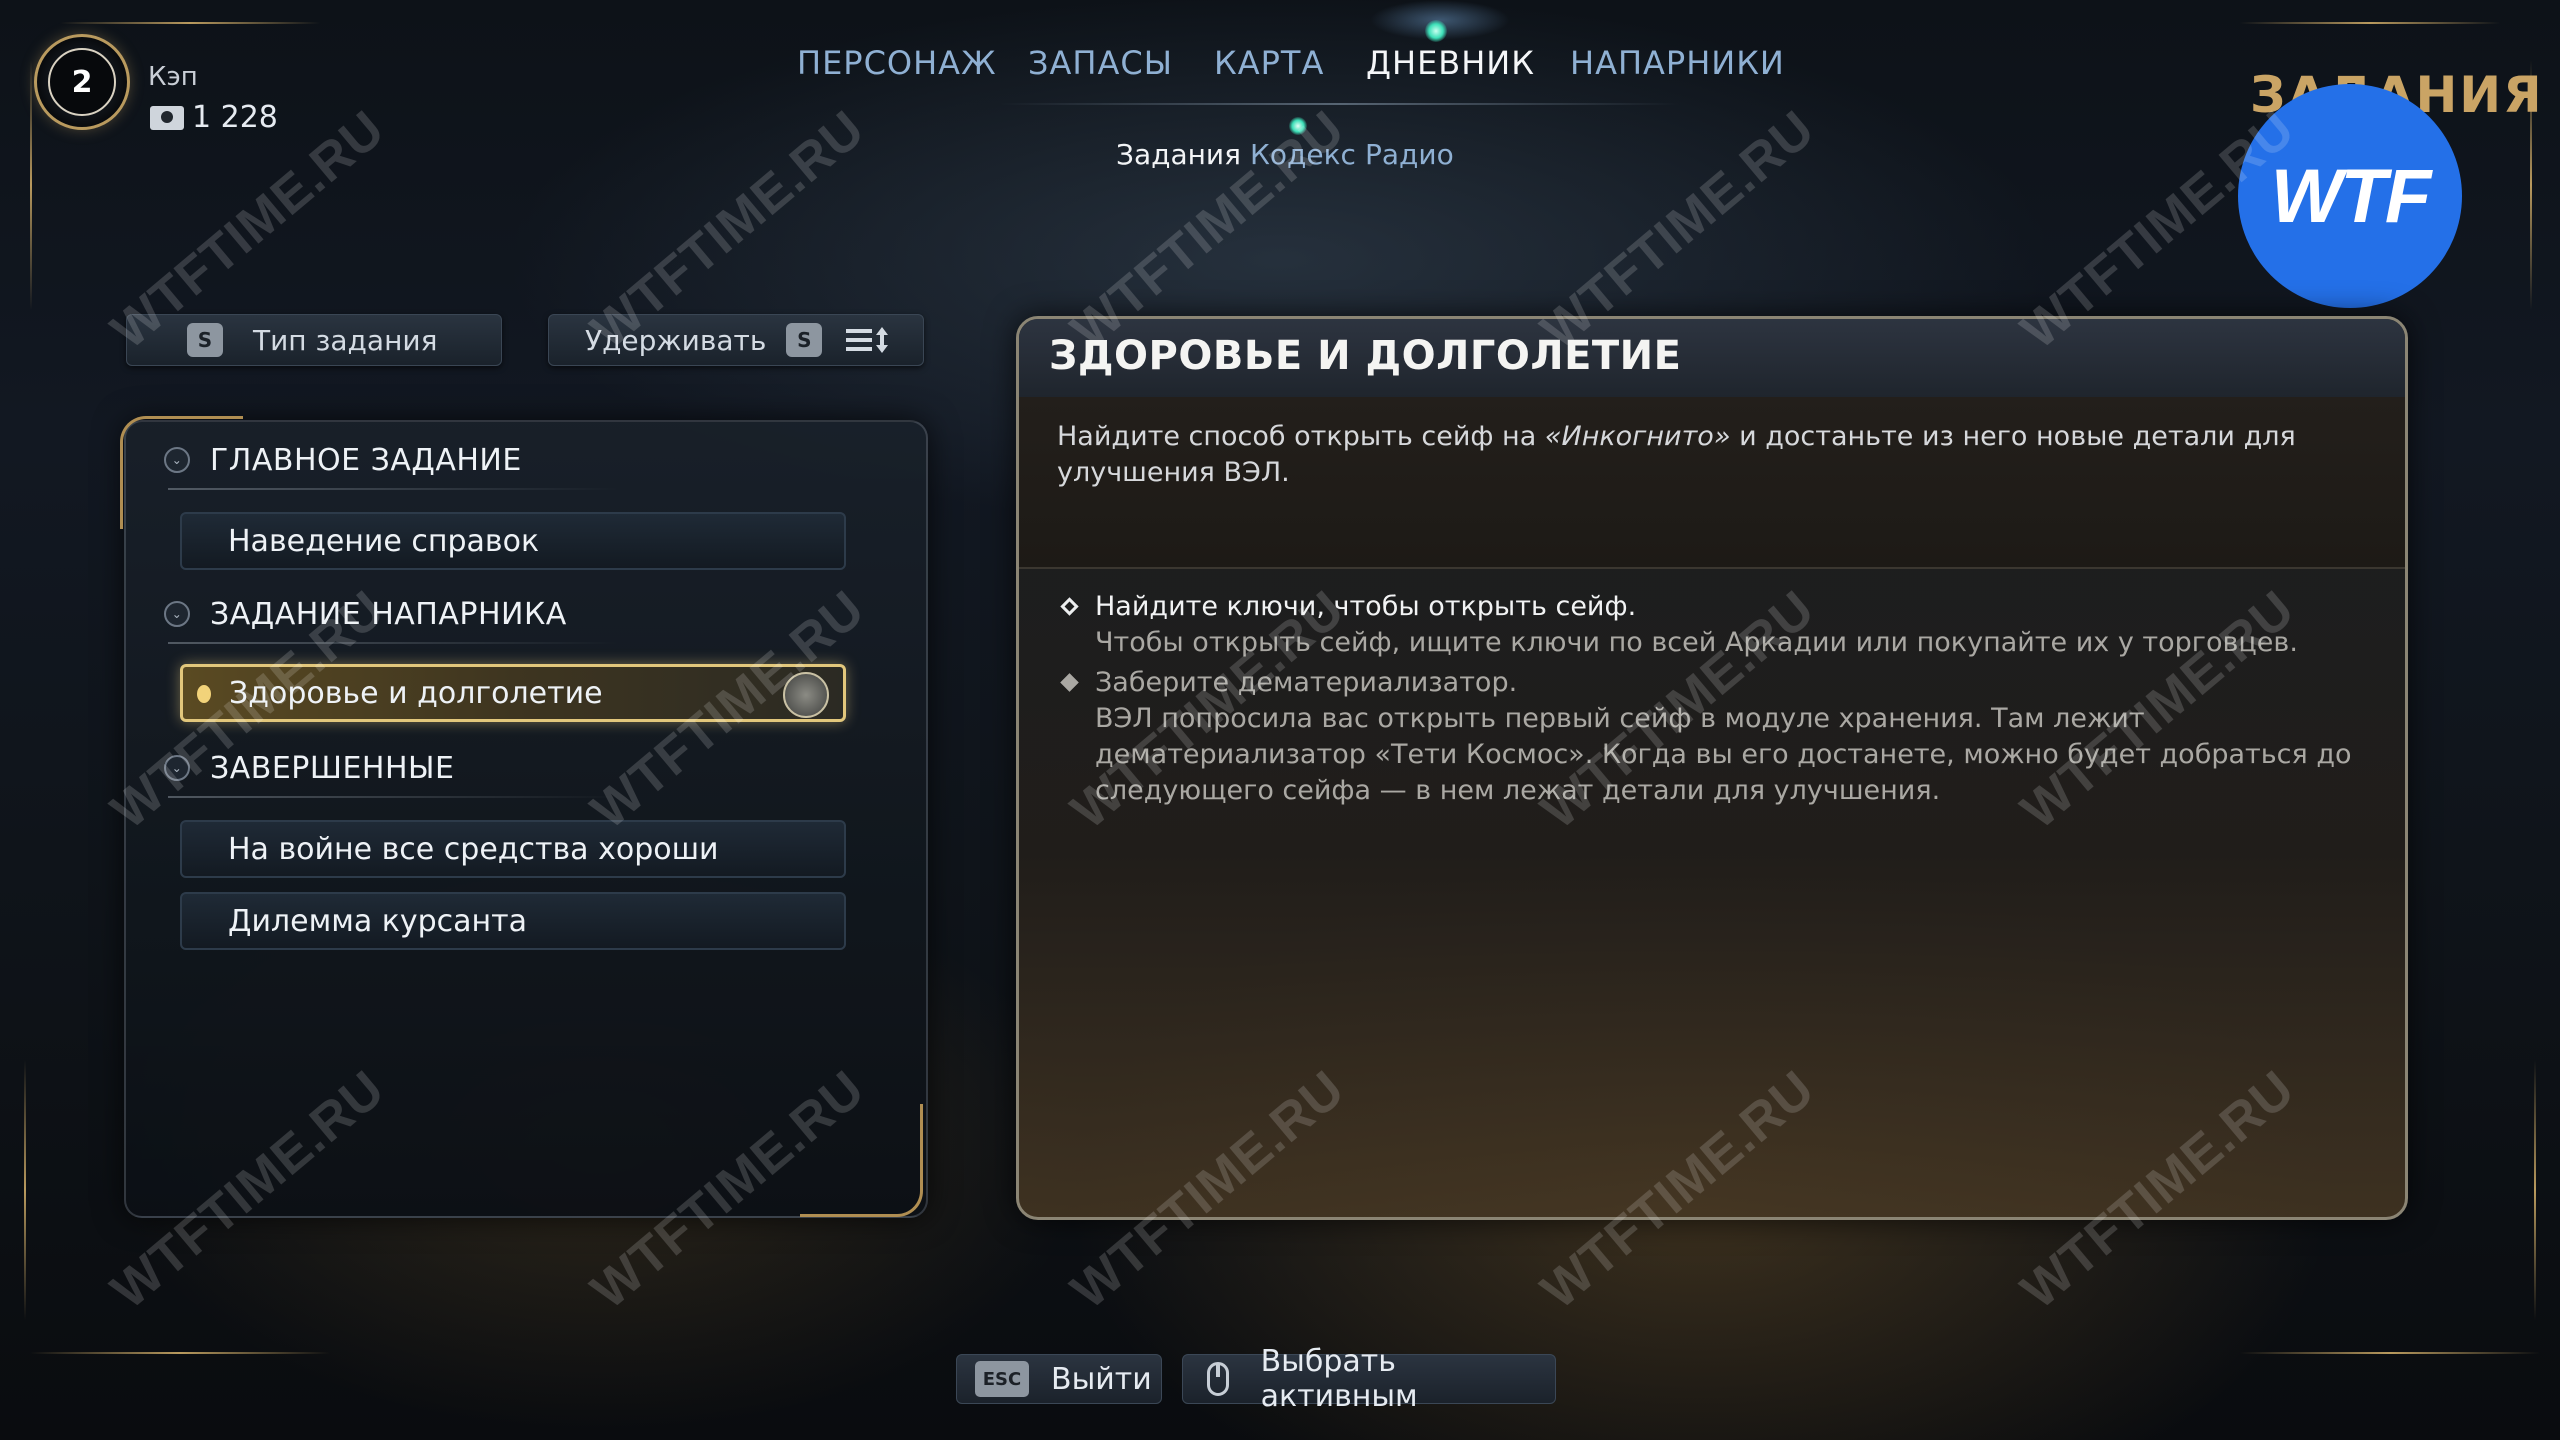  Describe the element at coordinates (1409, 154) in the screenshot. I see `subtab-radio: Радио` at that location.